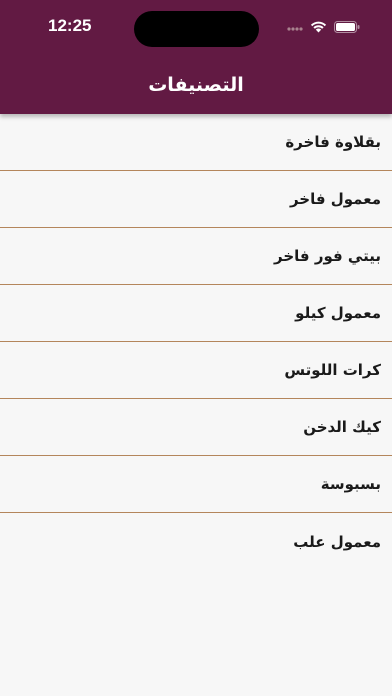 The width and height of the screenshot is (392, 696). Describe the element at coordinates (196, 142) in the screenshot. I see `category-item: بقلاوة فاخرة` at that location.